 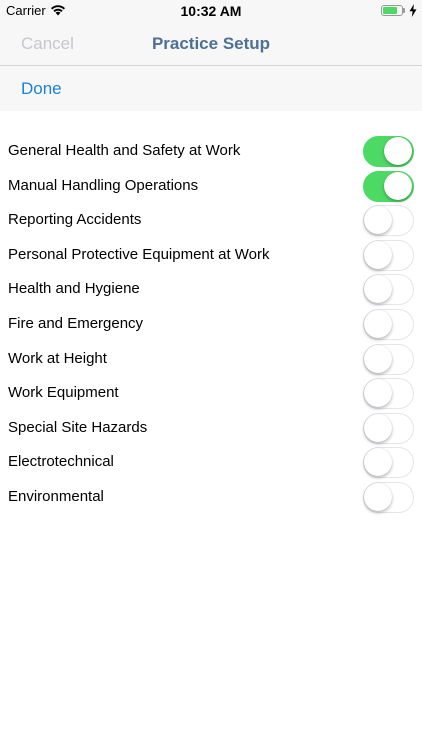 I want to click on topic-label: Work at Height, so click(x=57, y=358).